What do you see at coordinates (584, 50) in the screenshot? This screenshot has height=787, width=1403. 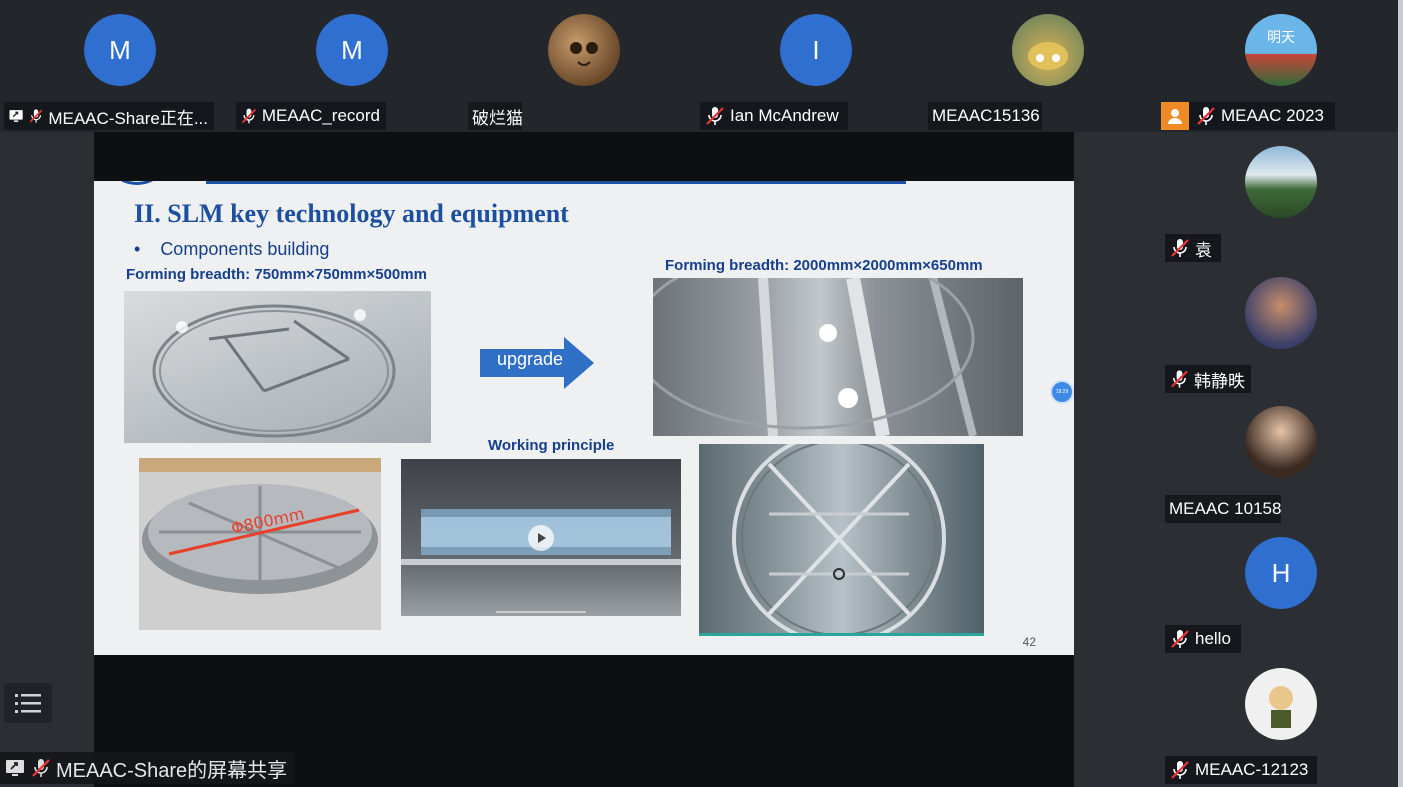 I see `avatar-photo-cat` at bounding box center [584, 50].